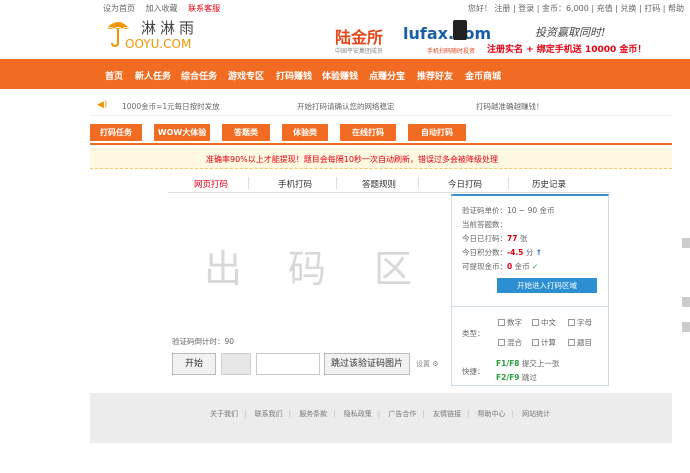 The width and height of the screenshot is (690, 473). I want to click on subtab-trial: 体验类, so click(305, 132).